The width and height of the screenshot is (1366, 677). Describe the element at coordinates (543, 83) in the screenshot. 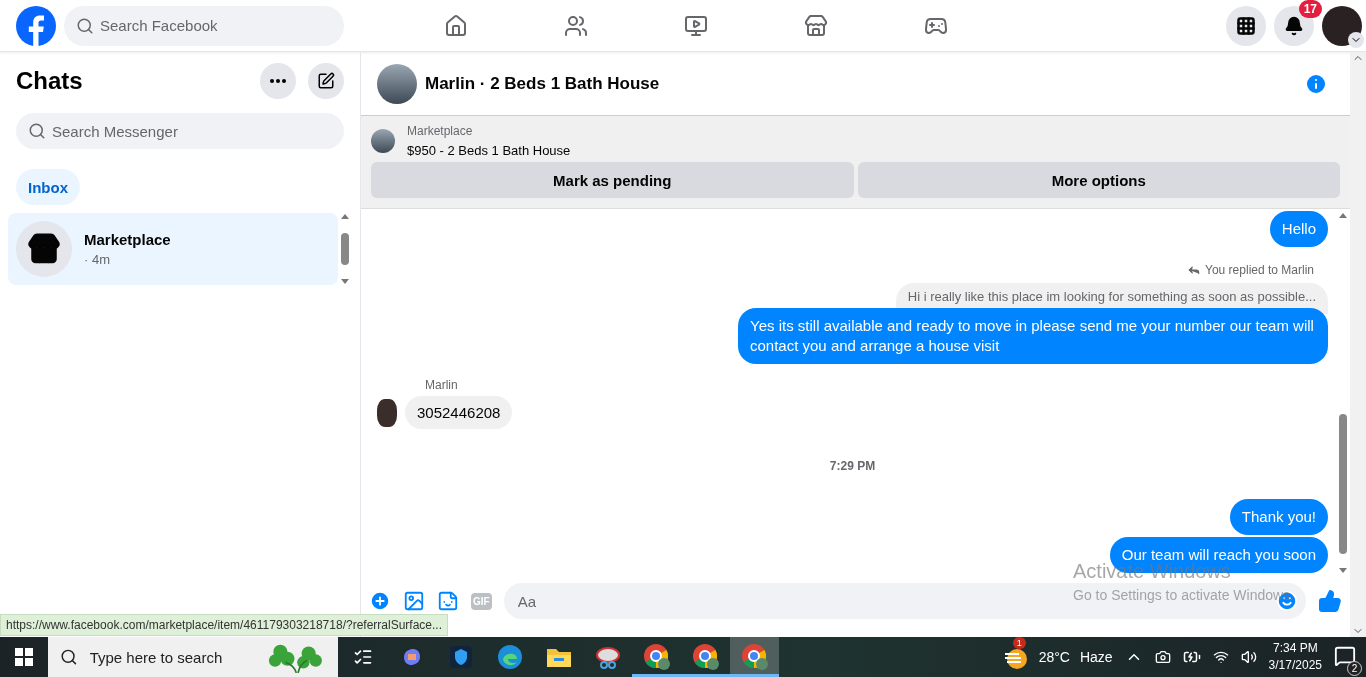

I see `conversation-title: Marlin · 2 Beds 1 Bath House` at that location.